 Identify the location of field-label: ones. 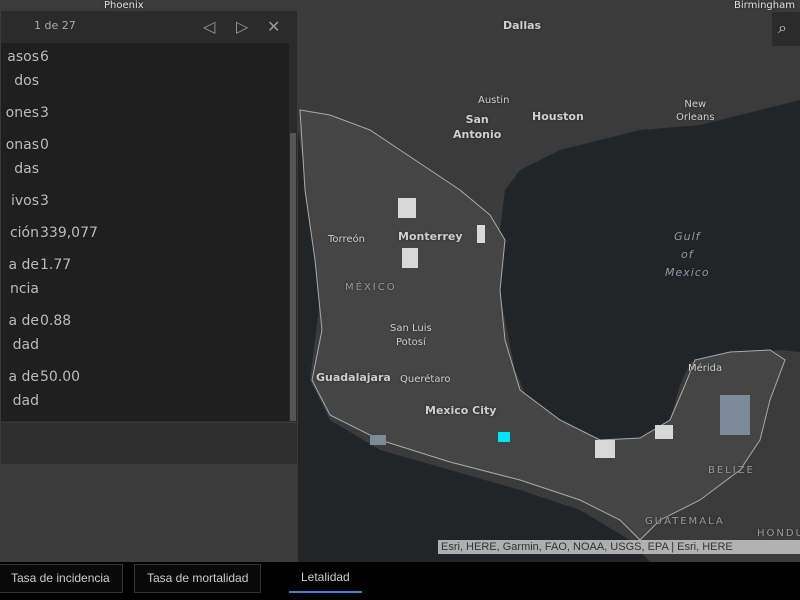
(22, 113).